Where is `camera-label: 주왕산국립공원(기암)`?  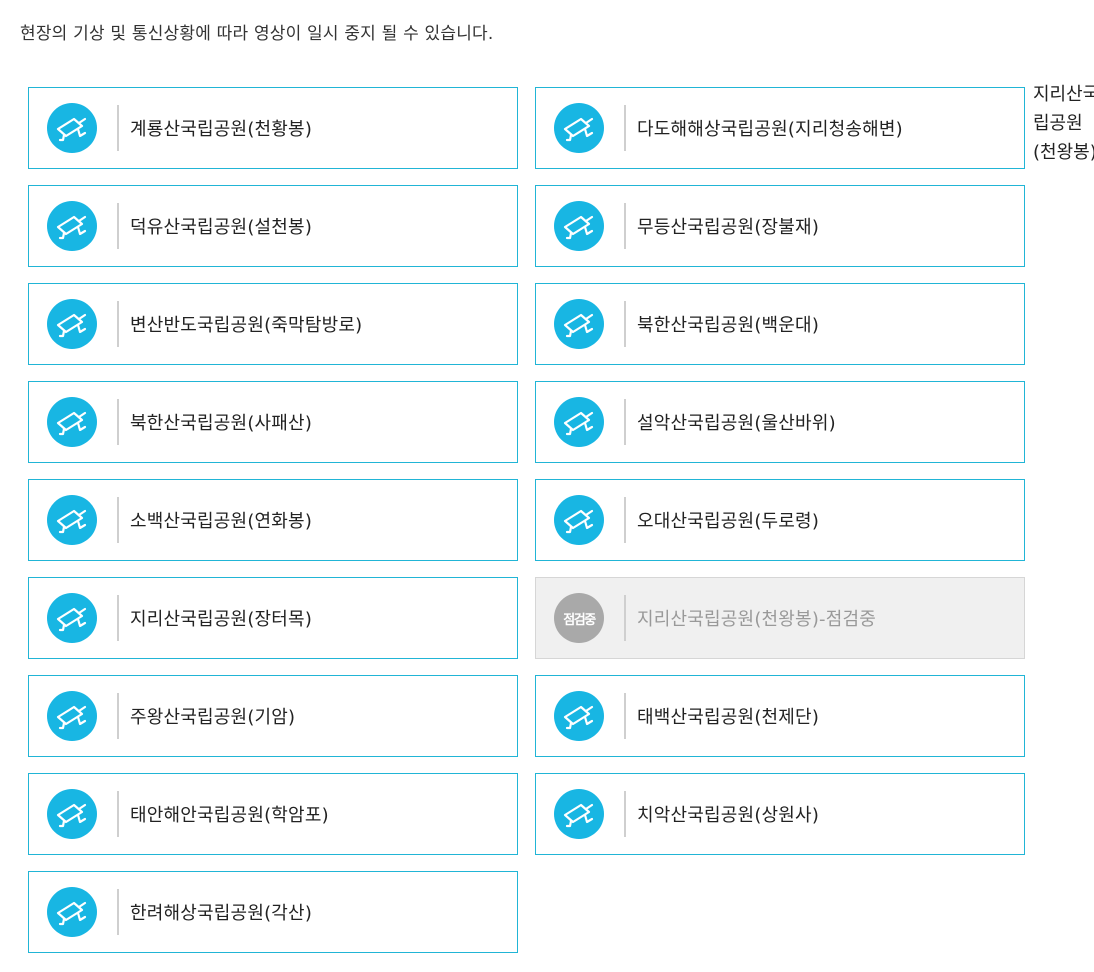 camera-label: 주왕산국립공원(기암) is located at coordinates (213, 717).